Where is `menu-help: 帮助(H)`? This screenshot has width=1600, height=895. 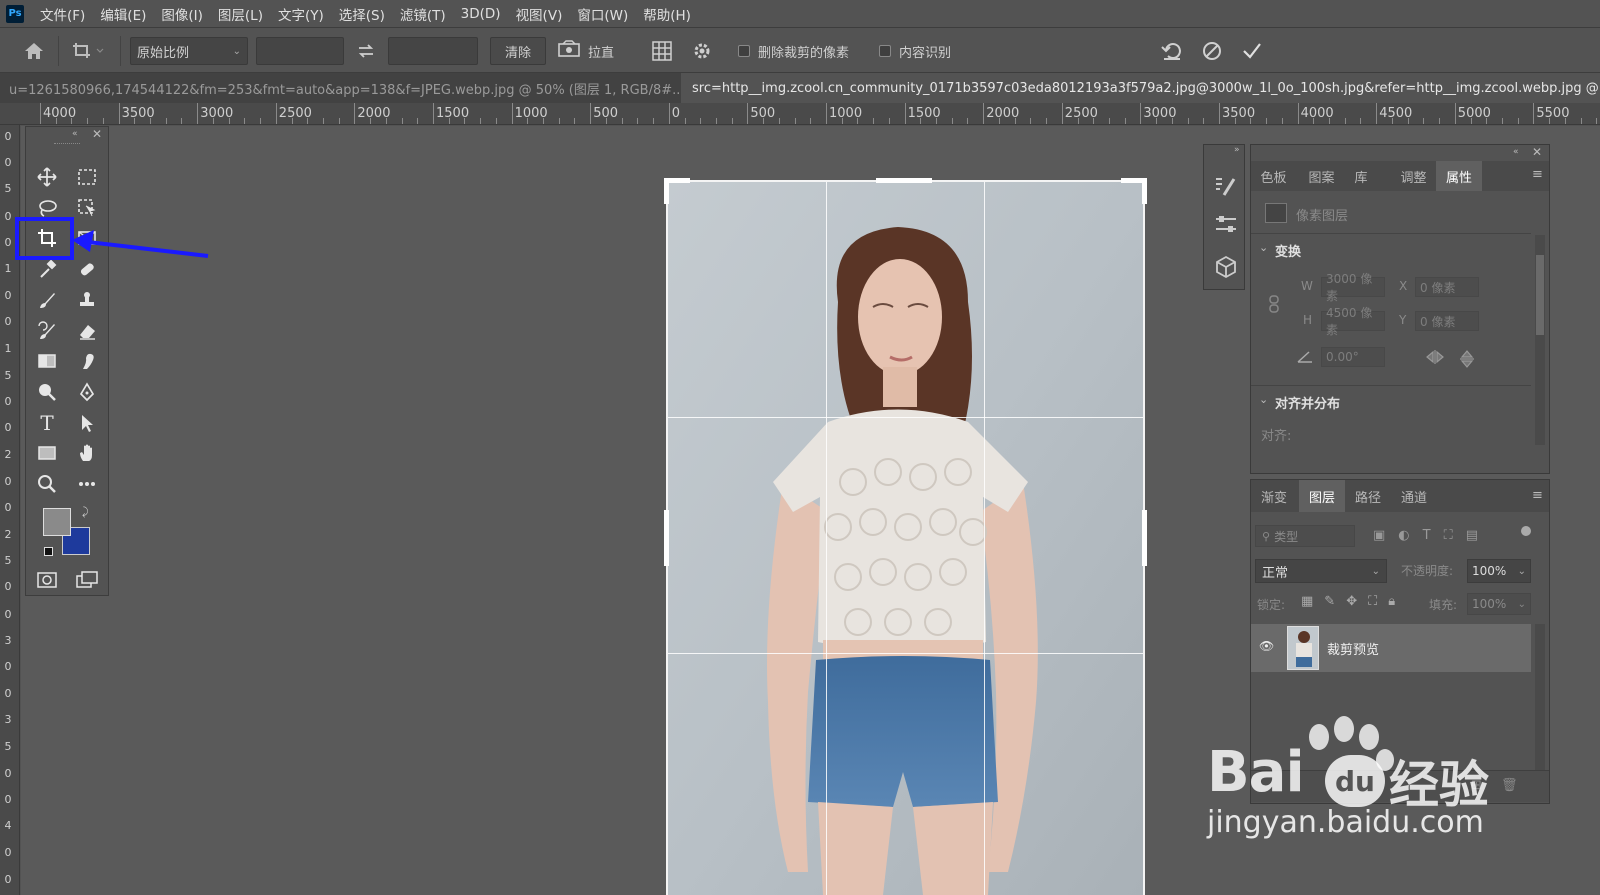
menu-help: 帮助(H) is located at coordinates (667, 14).